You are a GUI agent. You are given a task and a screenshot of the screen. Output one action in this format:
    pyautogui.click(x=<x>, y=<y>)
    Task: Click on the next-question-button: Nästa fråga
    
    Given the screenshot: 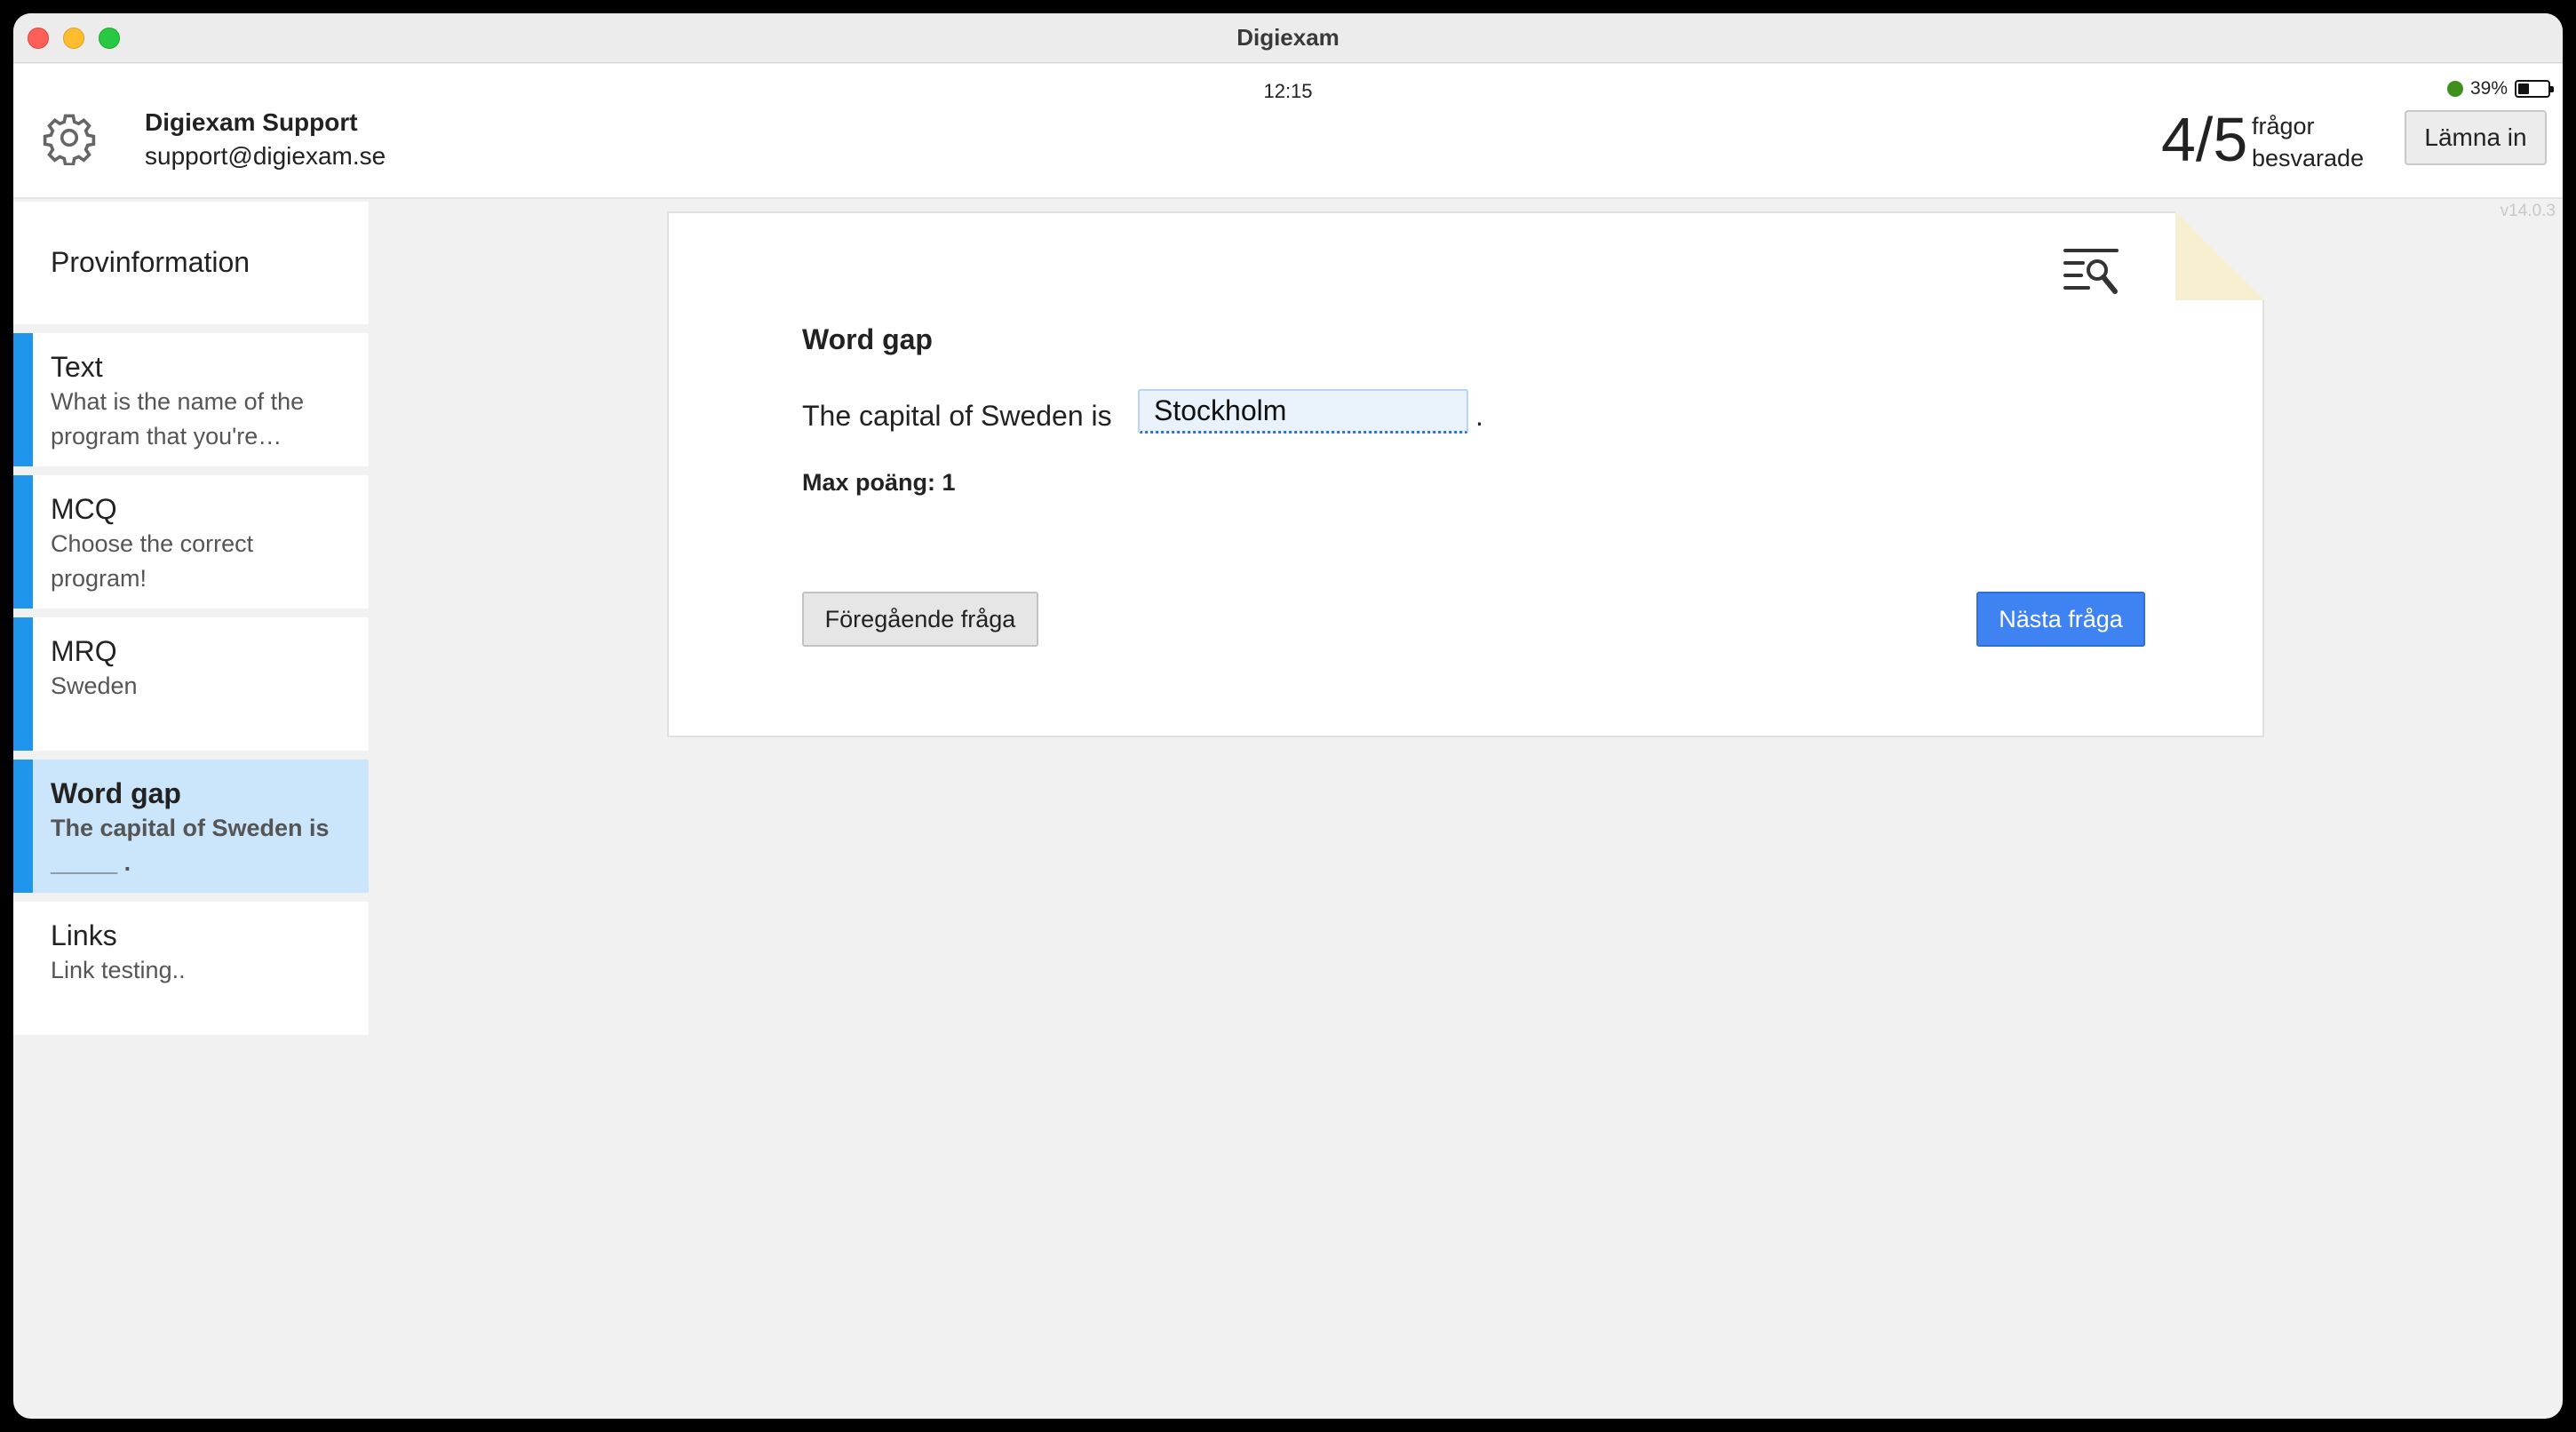 What is the action you would take?
    pyautogui.click(x=2060, y=619)
    